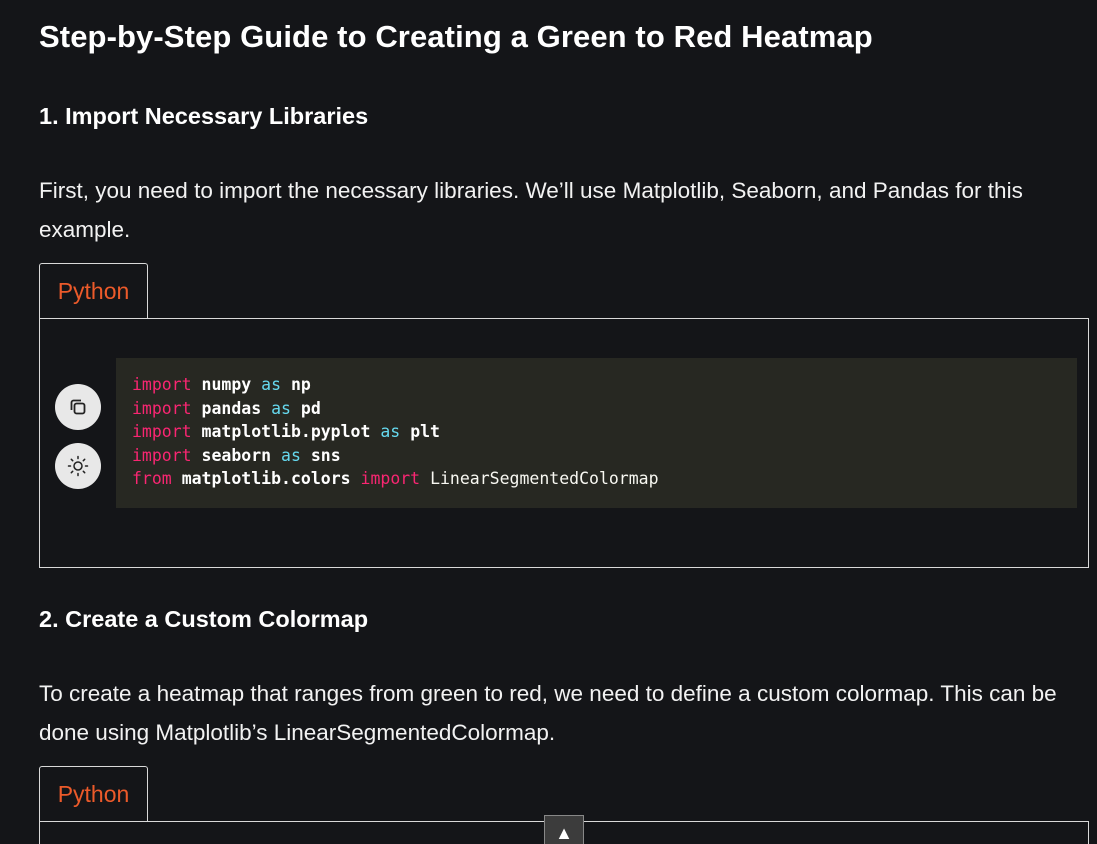 This screenshot has width=1097, height=844. What do you see at coordinates (152, 479) in the screenshot?
I see `code-token: from` at bounding box center [152, 479].